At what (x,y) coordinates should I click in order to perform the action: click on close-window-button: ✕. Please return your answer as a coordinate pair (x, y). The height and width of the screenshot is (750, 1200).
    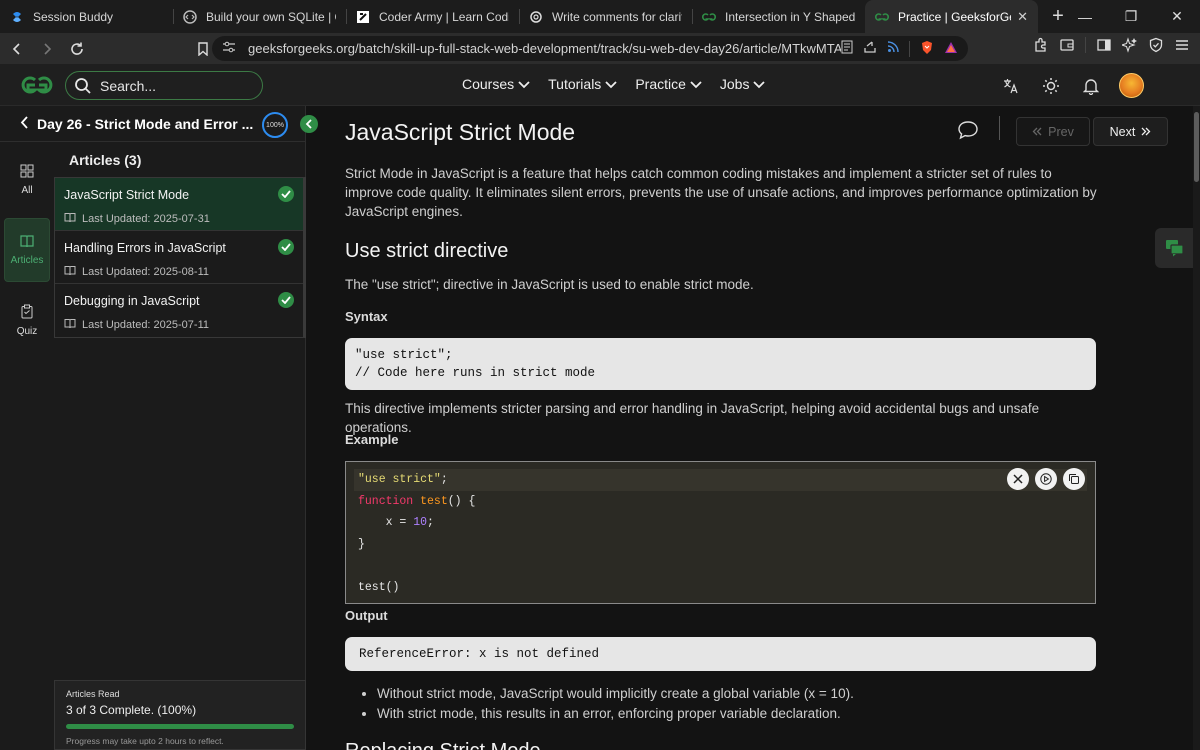
    Looking at the image, I should click on (1177, 16).